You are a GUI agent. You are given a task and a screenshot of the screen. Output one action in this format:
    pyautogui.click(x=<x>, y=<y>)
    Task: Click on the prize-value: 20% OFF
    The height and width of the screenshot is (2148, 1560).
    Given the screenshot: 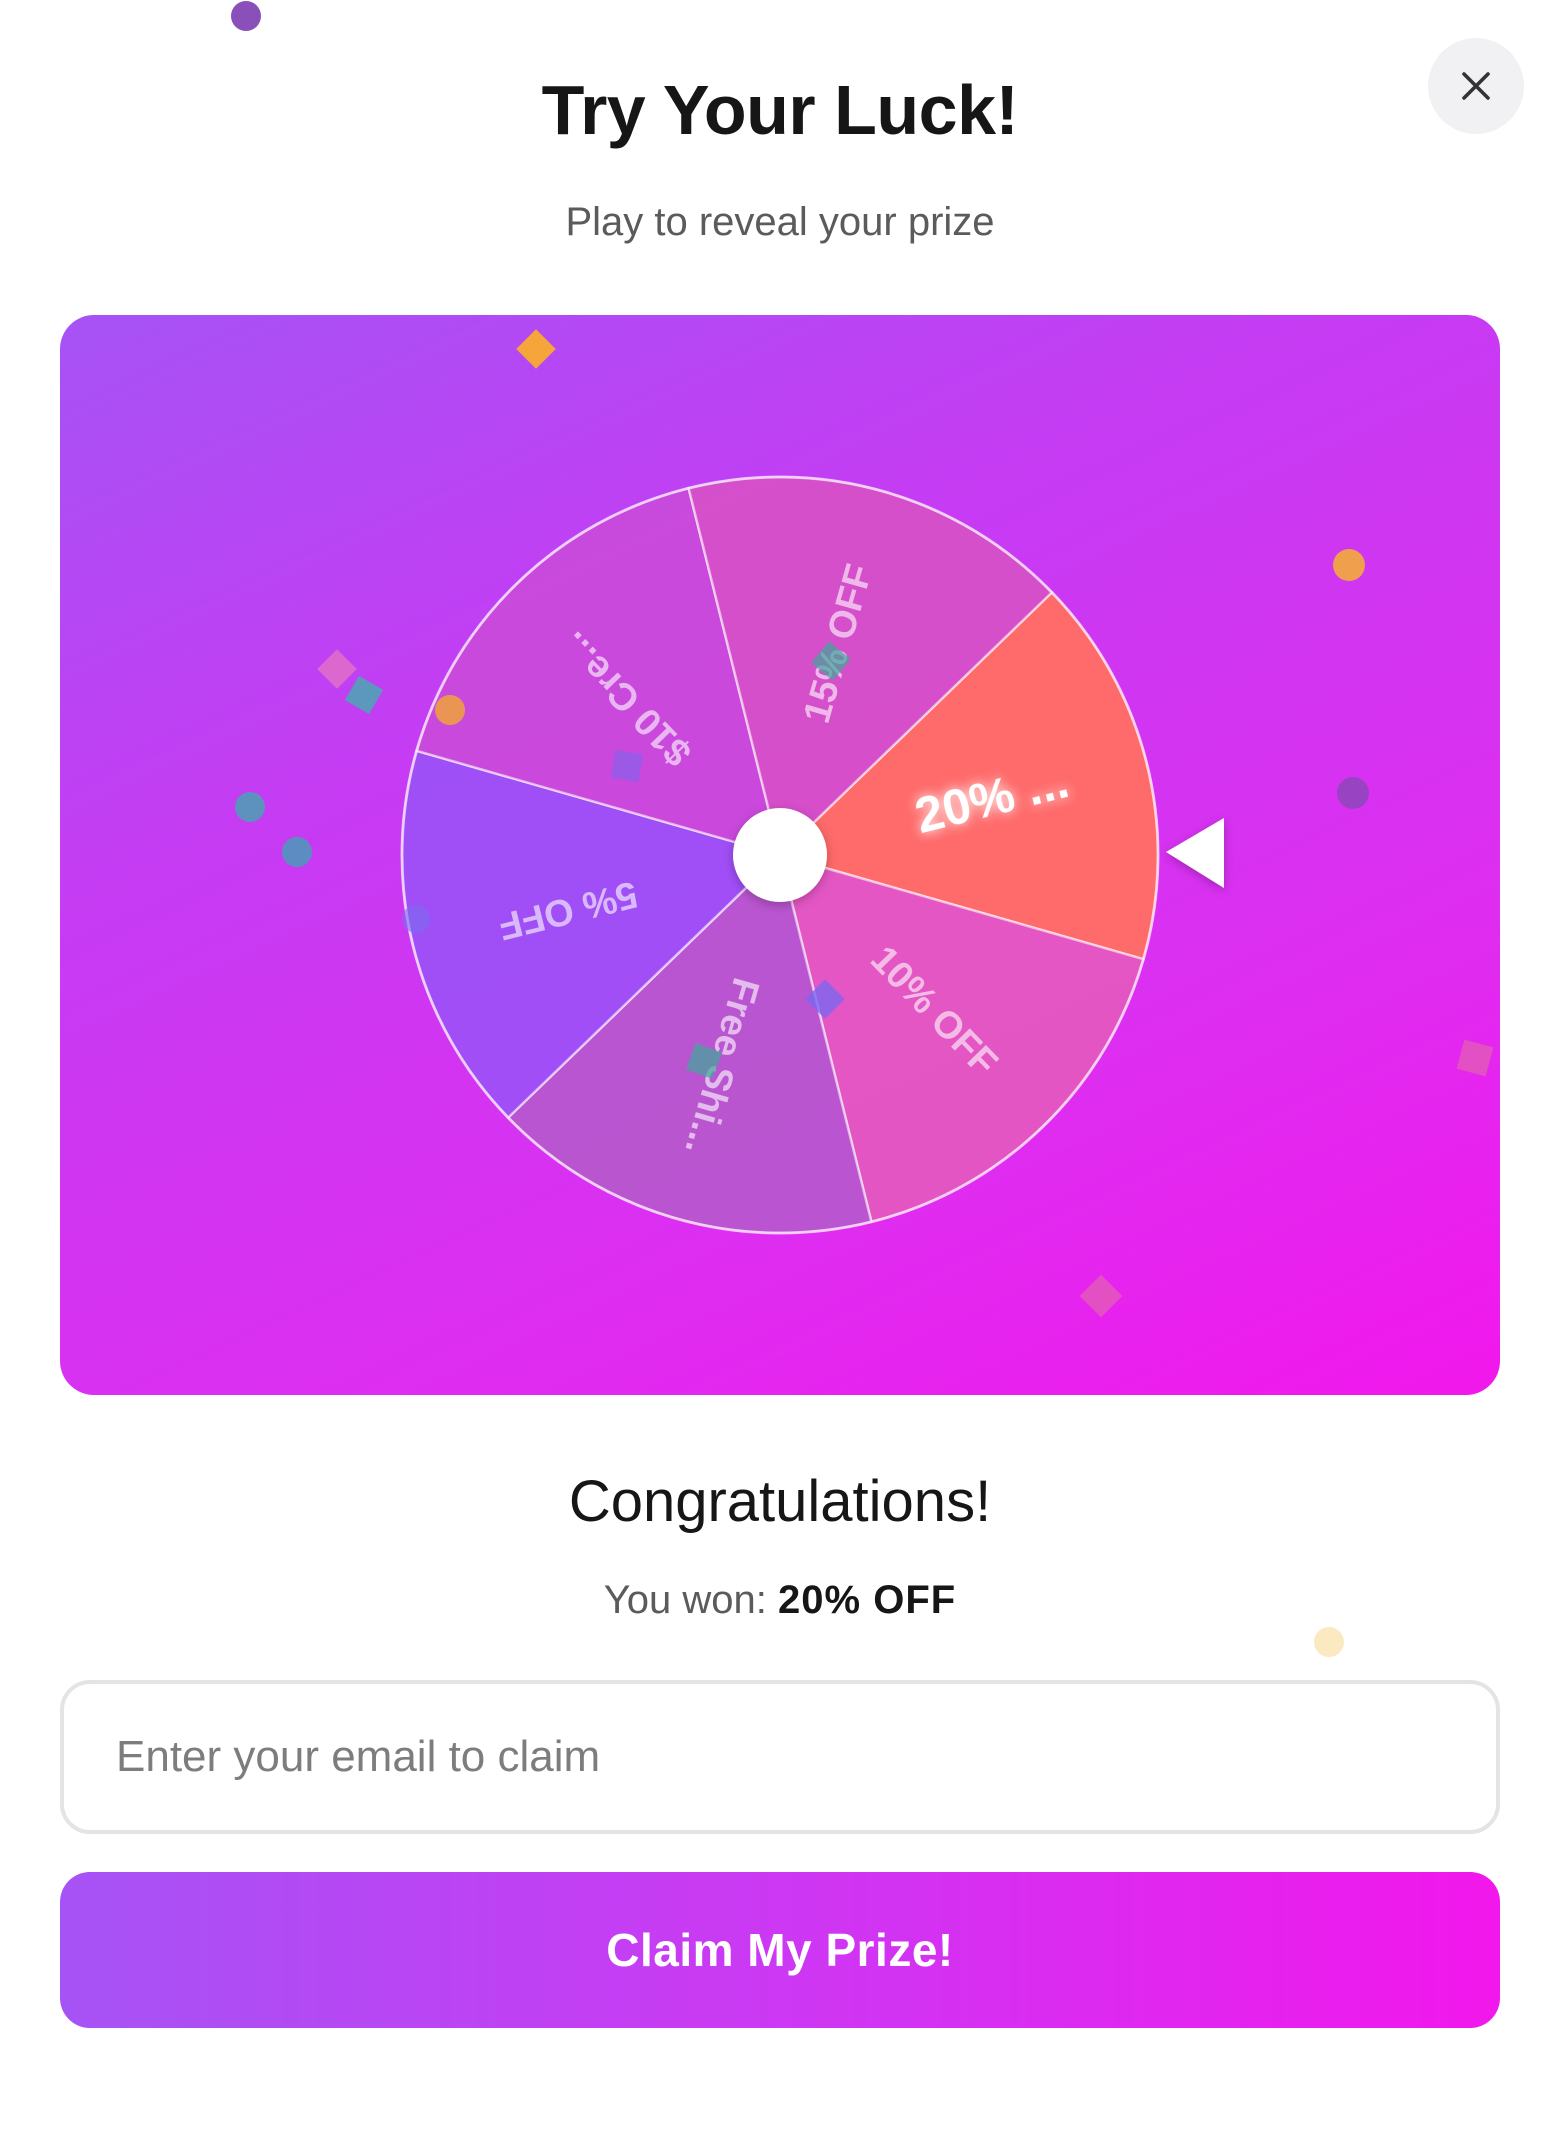 What is the action you would take?
    pyautogui.click(x=867, y=1600)
    